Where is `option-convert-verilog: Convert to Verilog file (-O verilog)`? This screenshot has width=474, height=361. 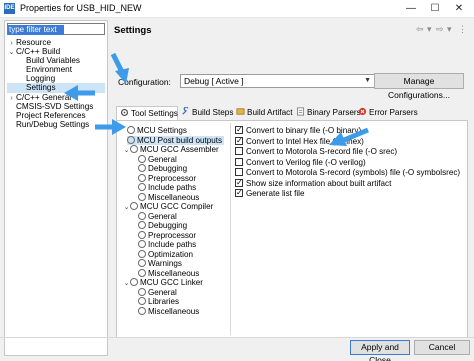 option-convert-verilog: Convert to Verilog file (-O verilog) is located at coordinates (300, 162).